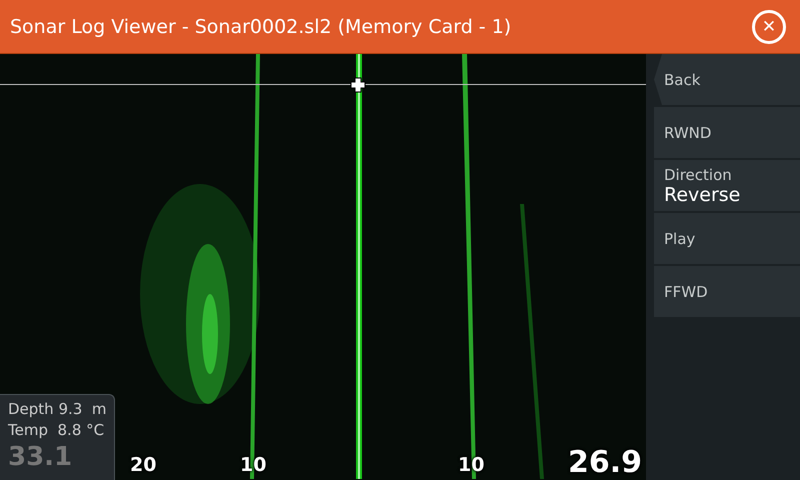 This screenshot has height=480, width=800. I want to click on scale-label: 26.9, so click(605, 463).